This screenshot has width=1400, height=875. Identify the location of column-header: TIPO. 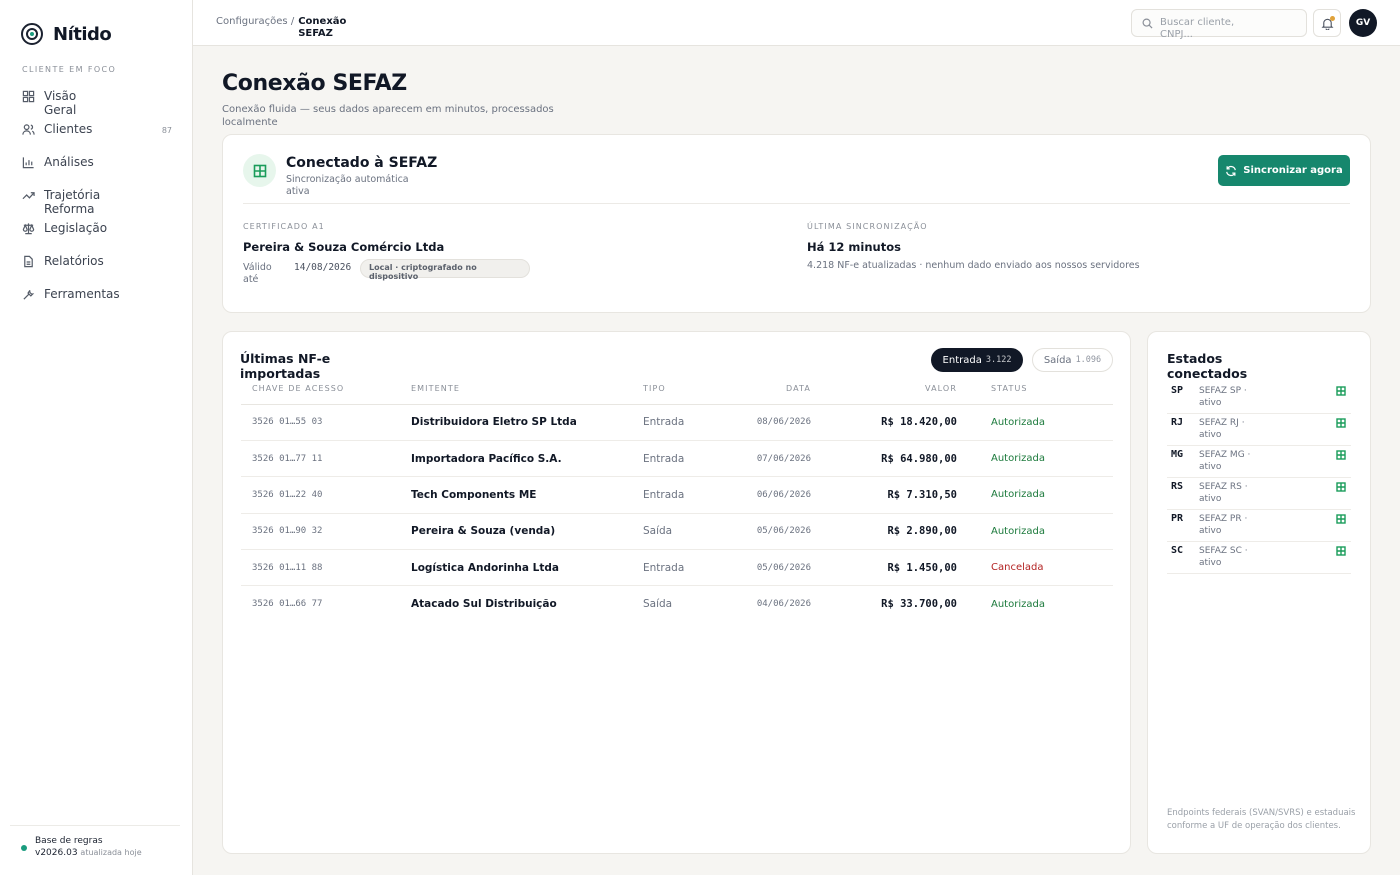
(687, 391).